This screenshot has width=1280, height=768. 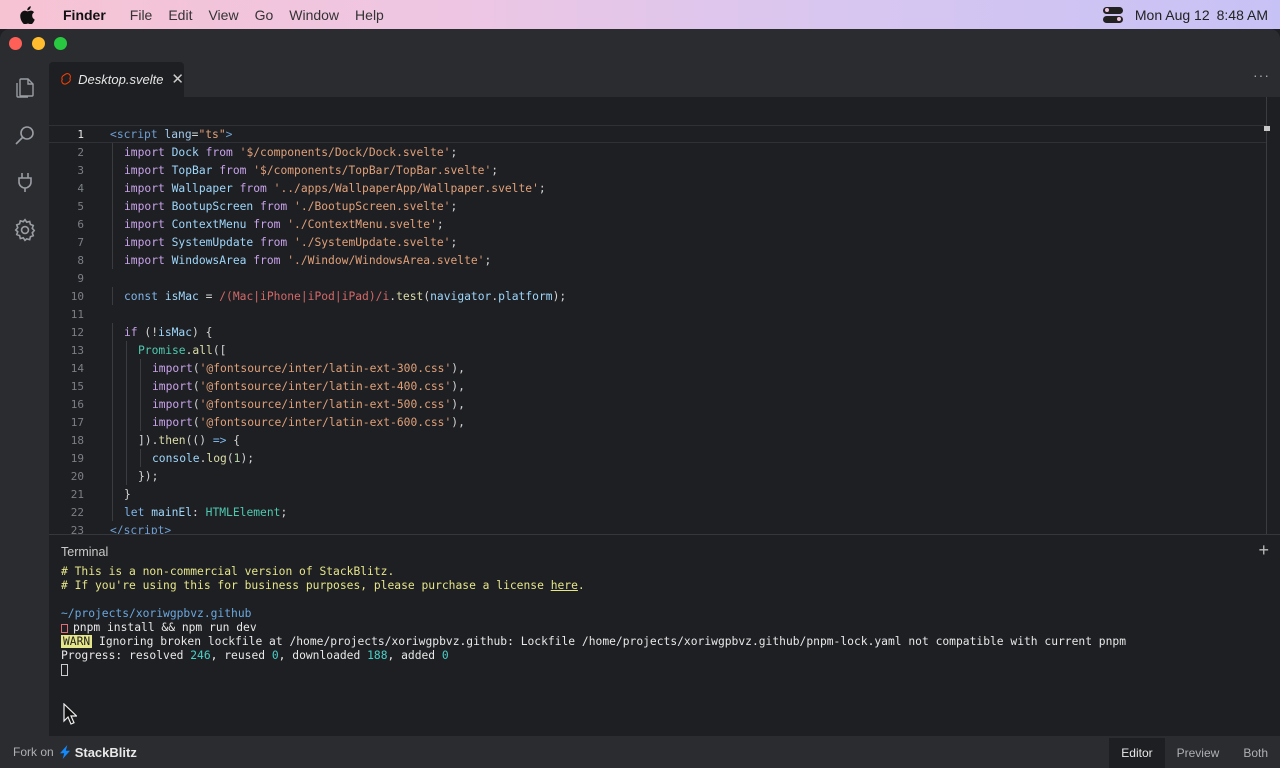 What do you see at coordinates (60, 43) in the screenshot?
I see `window-maximize-button` at bounding box center [60, 43].